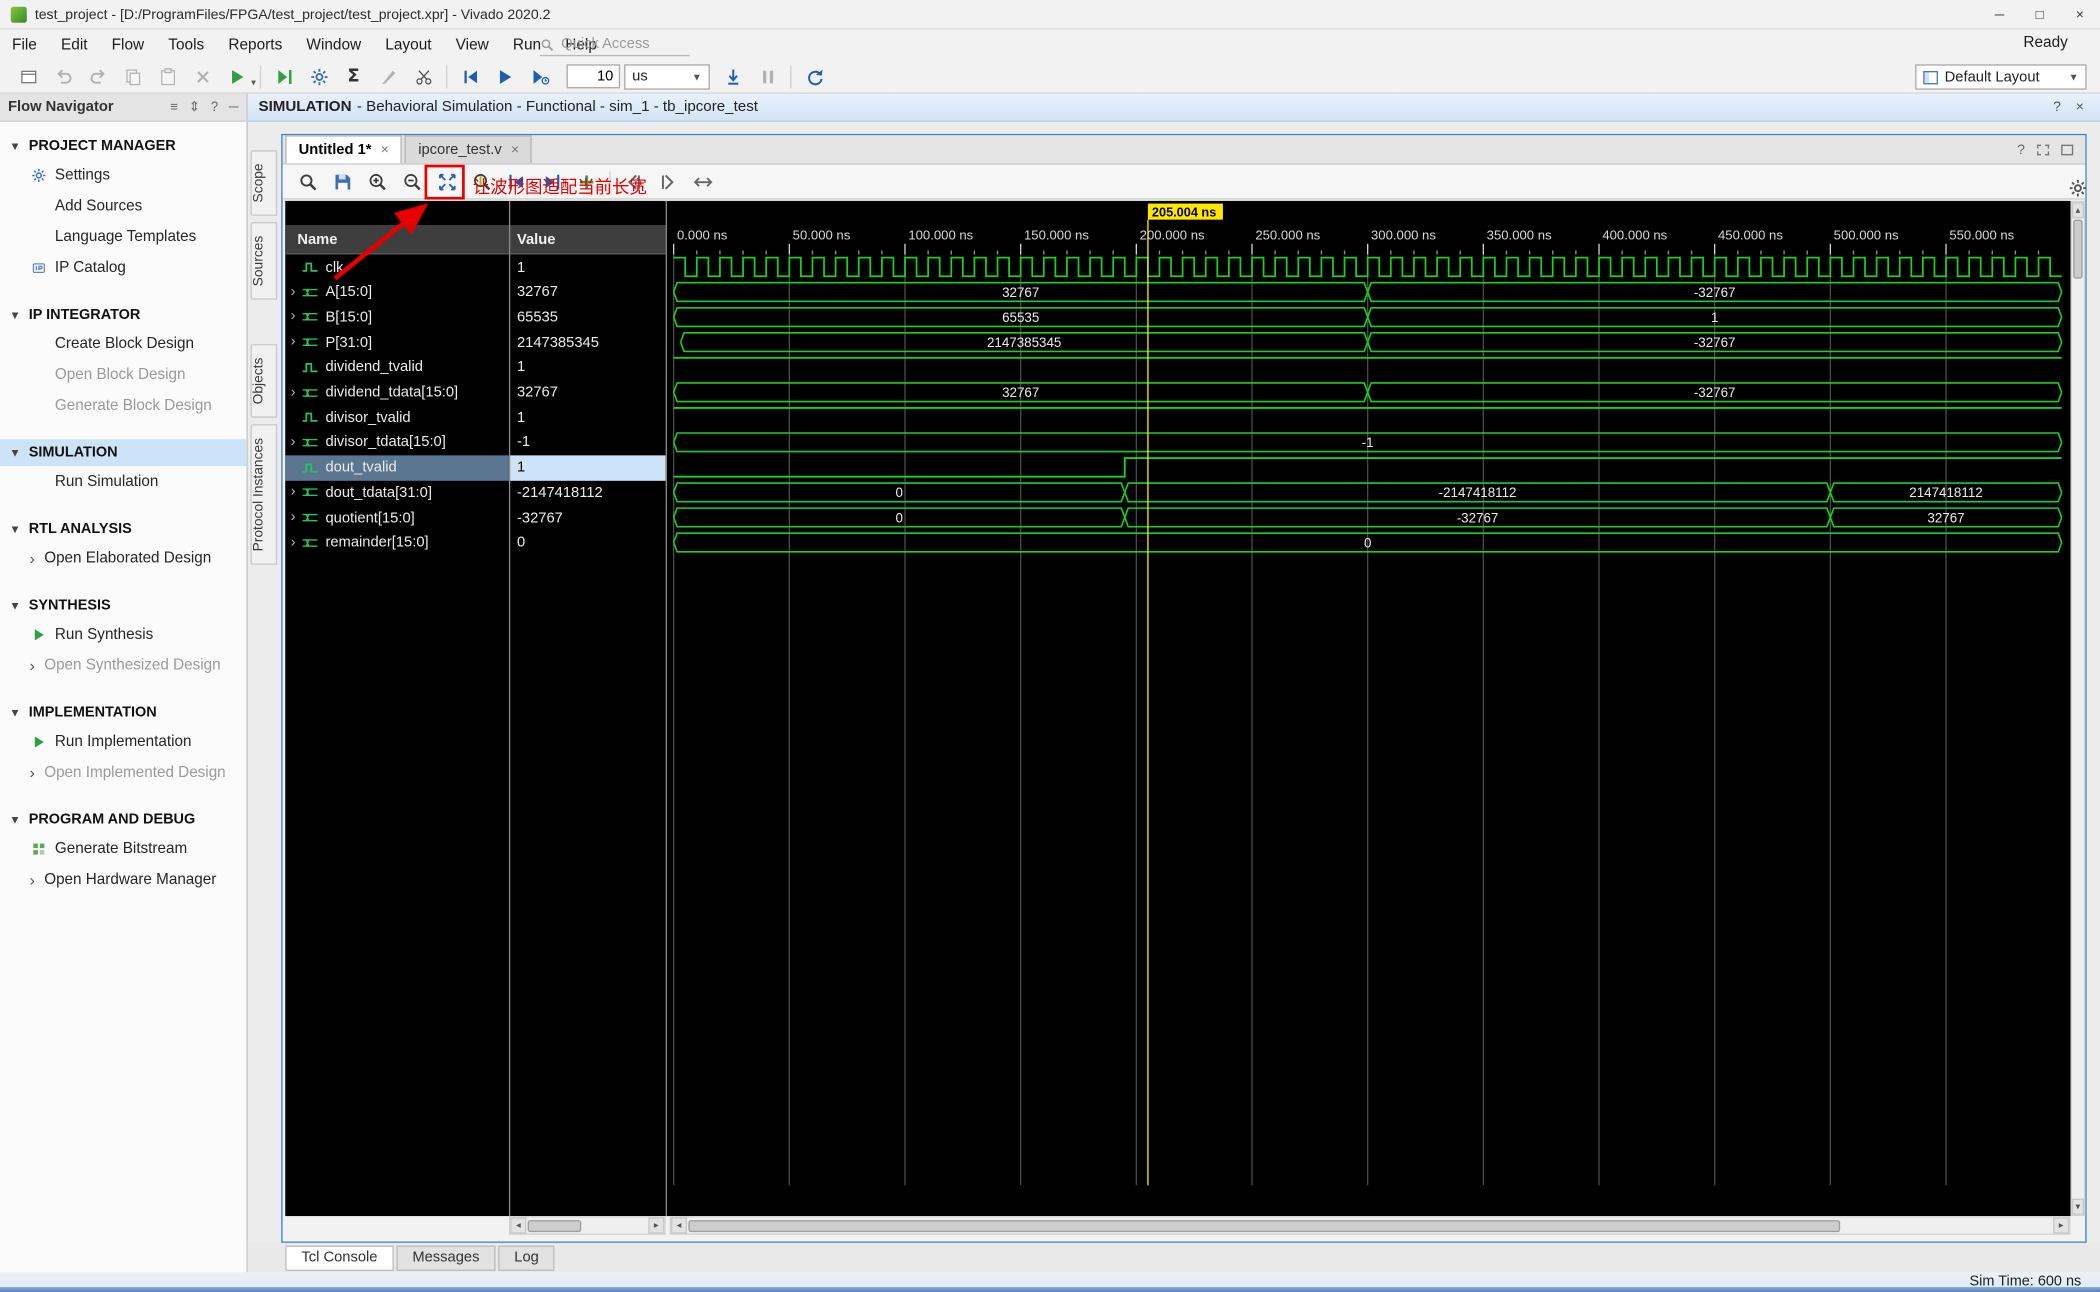 This screenshot has width=2100, height=1292. I want to click on pause-button, so click(767, 76).